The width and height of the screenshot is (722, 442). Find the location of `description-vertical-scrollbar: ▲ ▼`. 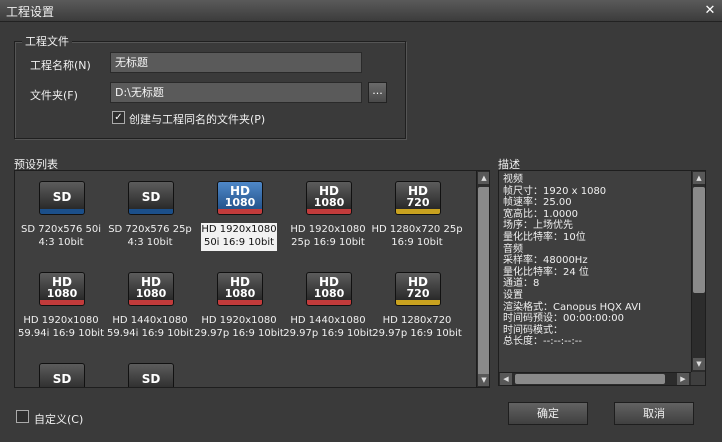

description-vertical-scrollbar: ▲ ▼ is located at coordinates (698, 271).